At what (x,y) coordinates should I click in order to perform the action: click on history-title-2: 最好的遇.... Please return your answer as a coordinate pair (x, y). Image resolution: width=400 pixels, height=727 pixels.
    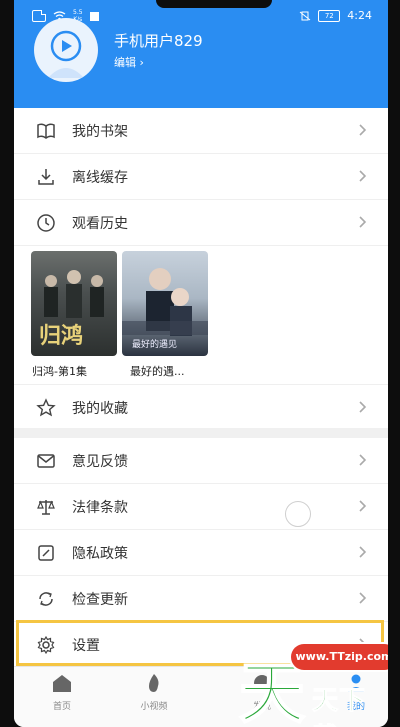
    Looking at the image, I should click on (157, 371).